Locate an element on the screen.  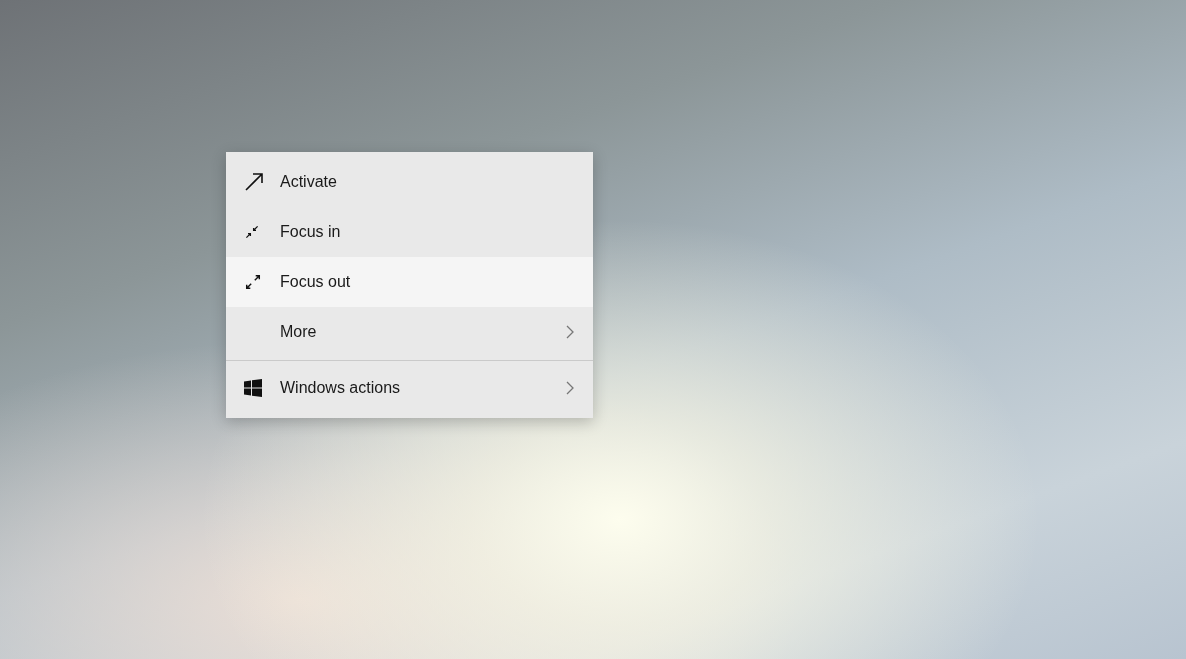
collapse-arrows-icon is located at coordinates (252, 232).